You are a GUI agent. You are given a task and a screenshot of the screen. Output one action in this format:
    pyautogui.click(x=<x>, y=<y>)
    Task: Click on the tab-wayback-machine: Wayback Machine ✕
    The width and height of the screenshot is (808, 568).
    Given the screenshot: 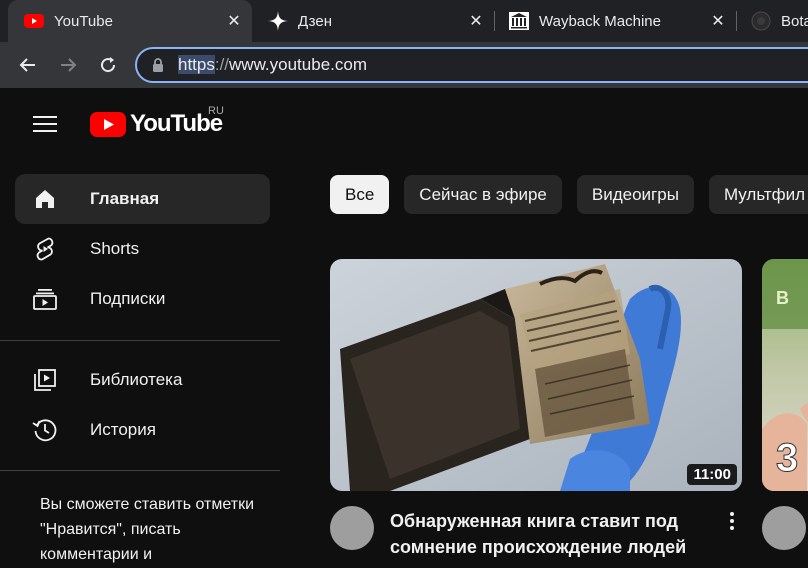 What is the action you would take?
    pyautogui.click(x=615, y=21)
    